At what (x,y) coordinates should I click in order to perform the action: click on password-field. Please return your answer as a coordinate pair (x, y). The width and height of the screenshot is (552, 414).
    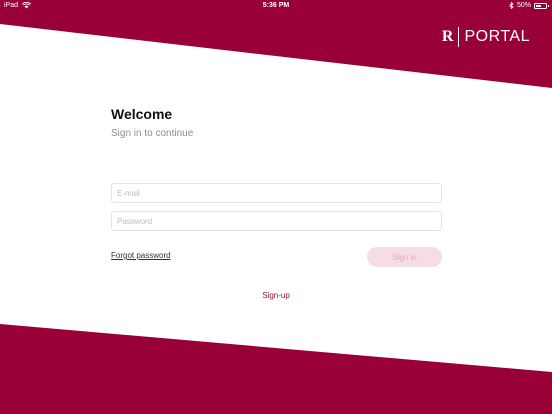
    Looking at the image, I should click on (276, 221).